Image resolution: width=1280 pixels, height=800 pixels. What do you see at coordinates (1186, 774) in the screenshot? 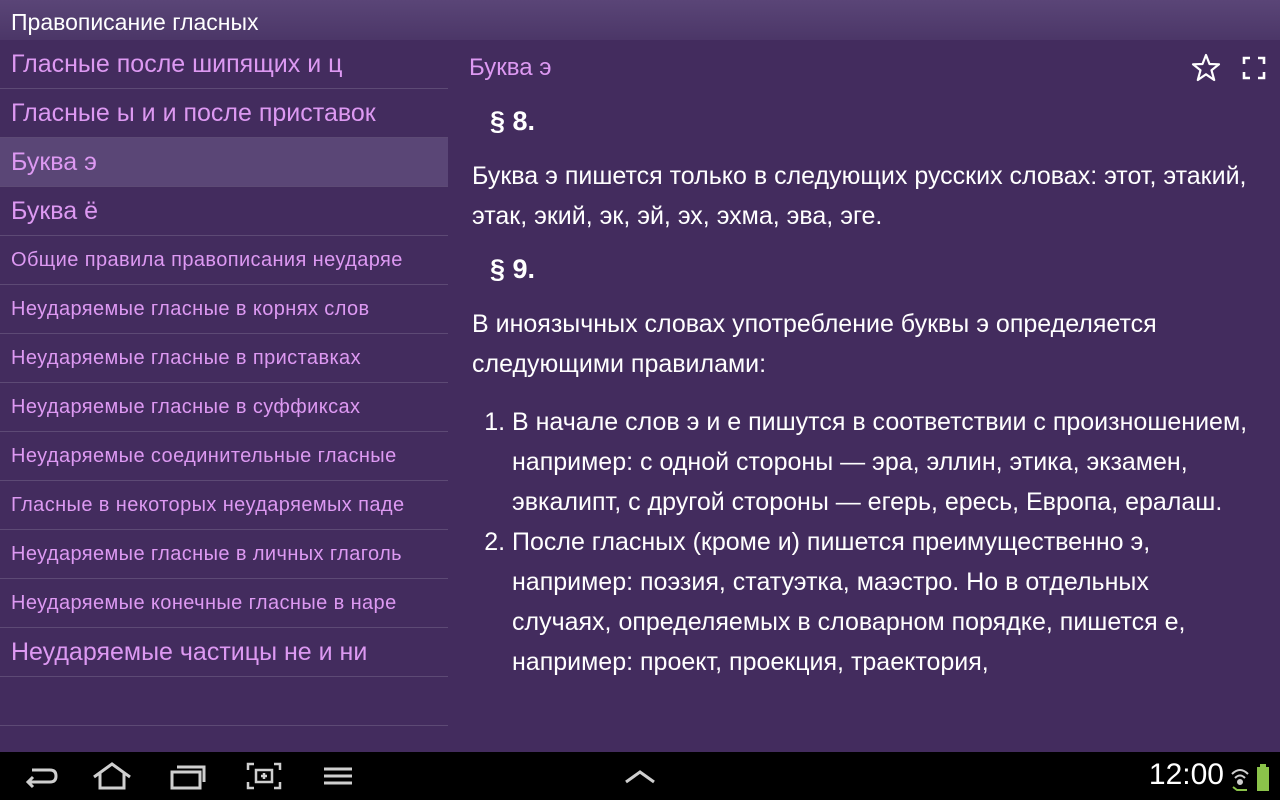
I see `clock: 12:00` at bounding box center [1186, 774].